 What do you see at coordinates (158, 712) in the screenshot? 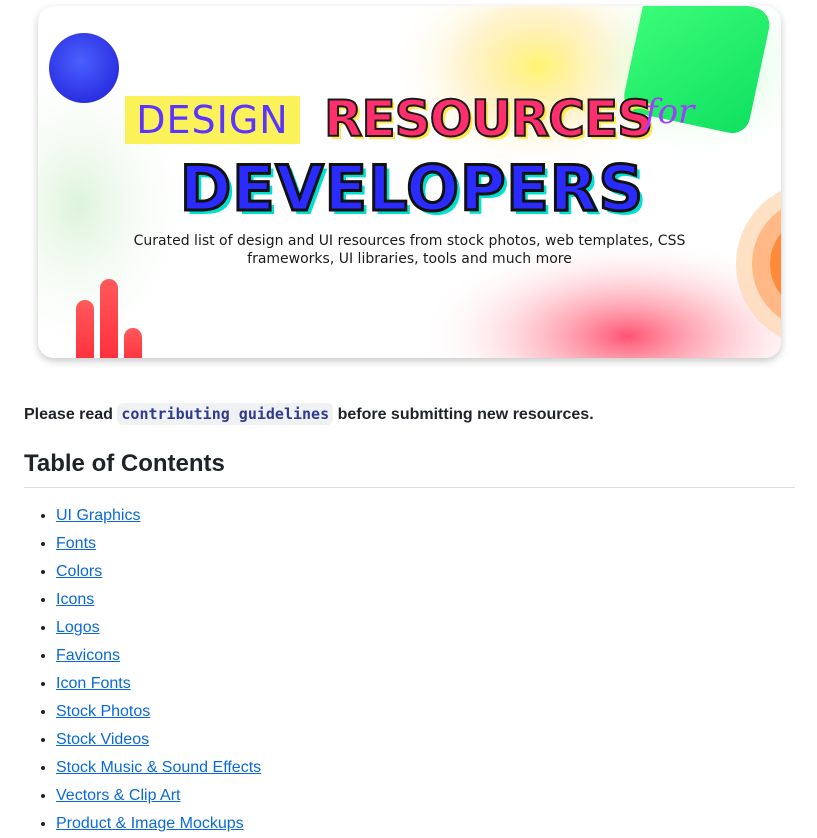
I see `toc-item: Stock Photos` at bounding box center [158, 712].